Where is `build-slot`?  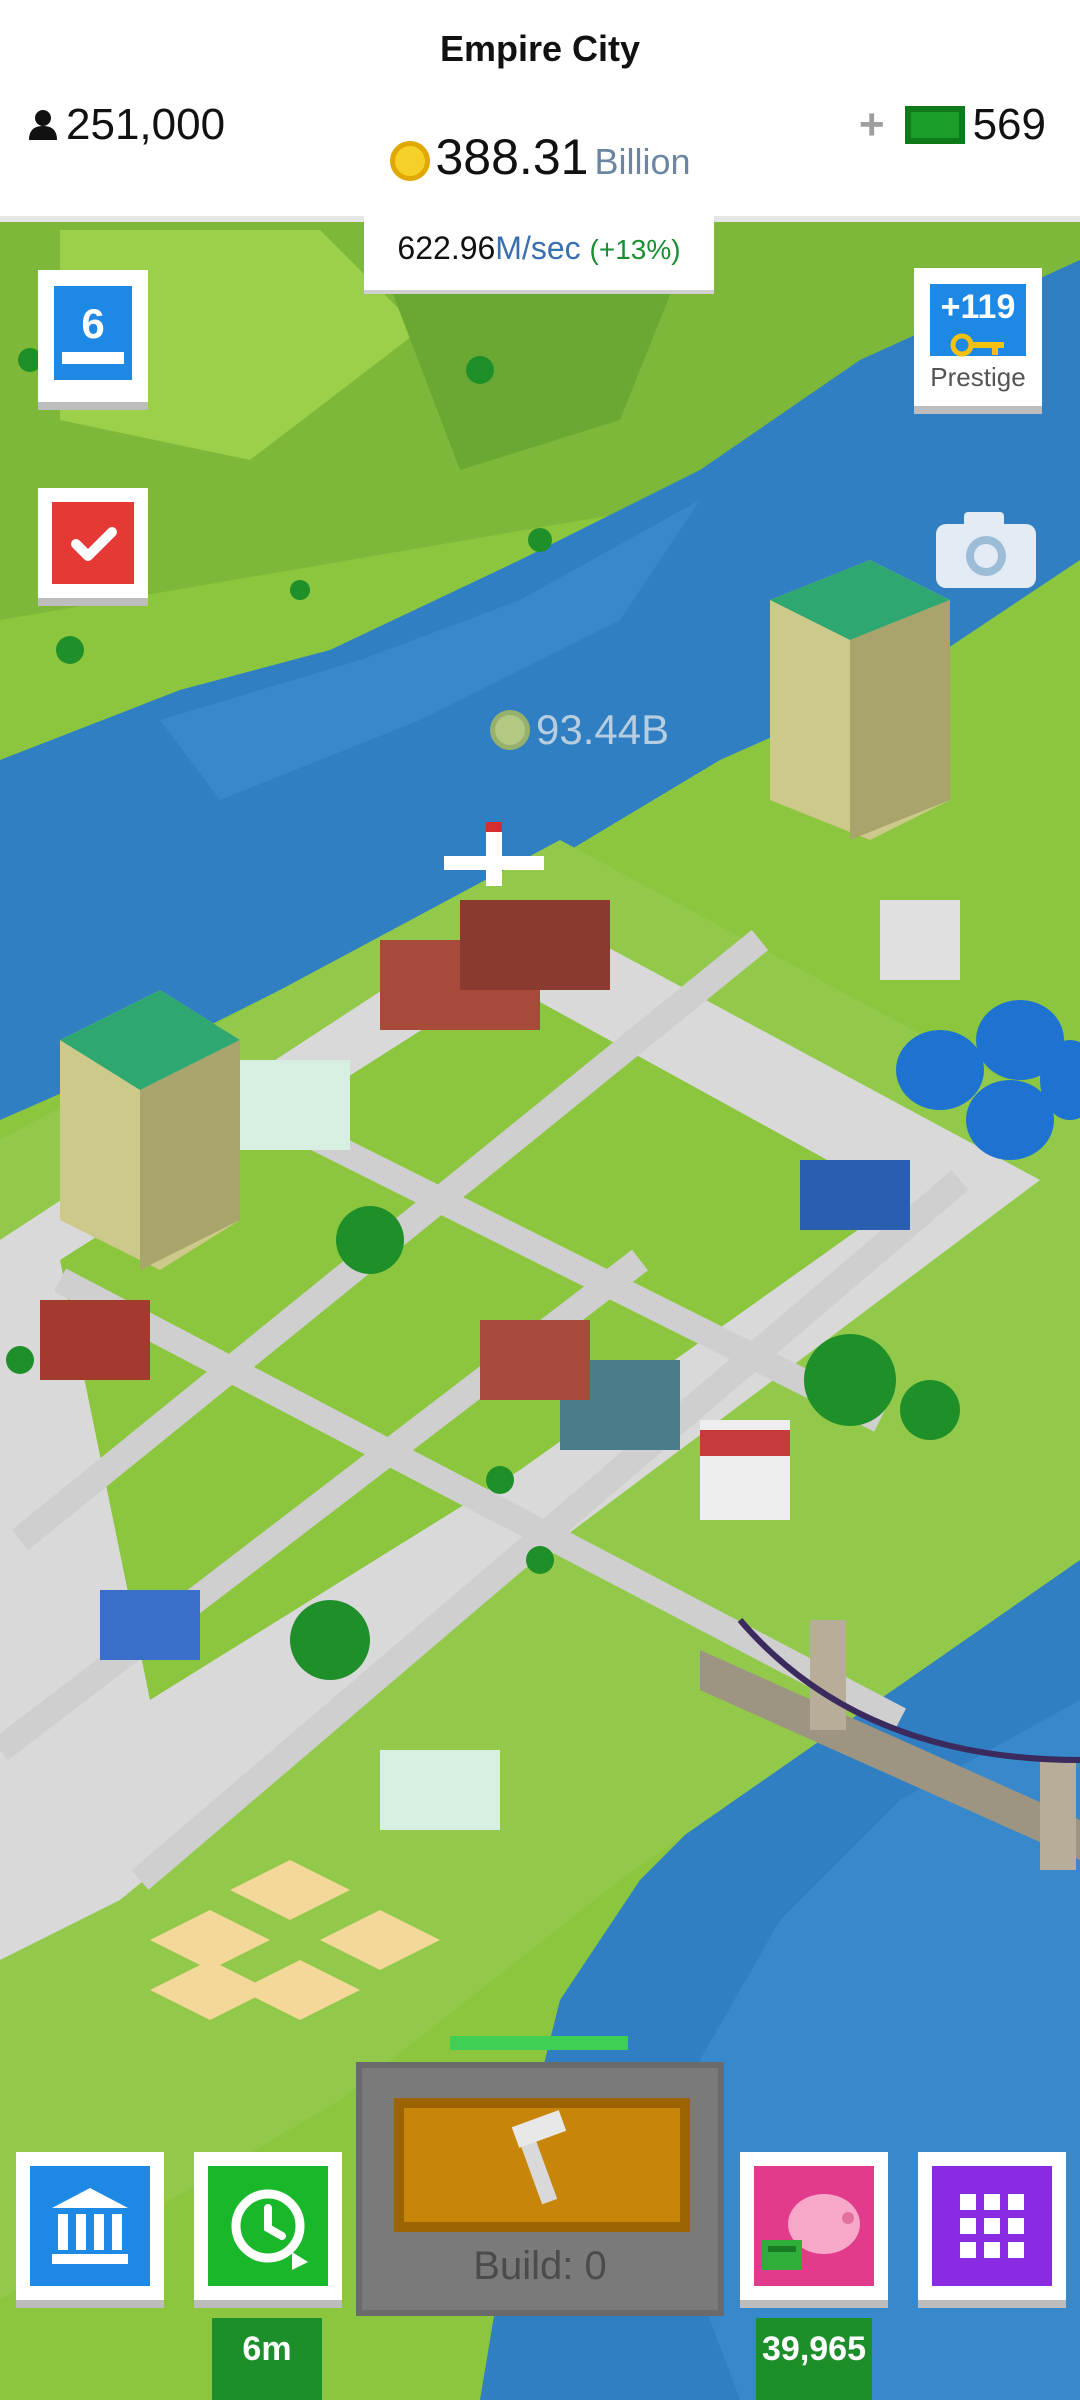 build-slot is located at coordinates (542, 2165).